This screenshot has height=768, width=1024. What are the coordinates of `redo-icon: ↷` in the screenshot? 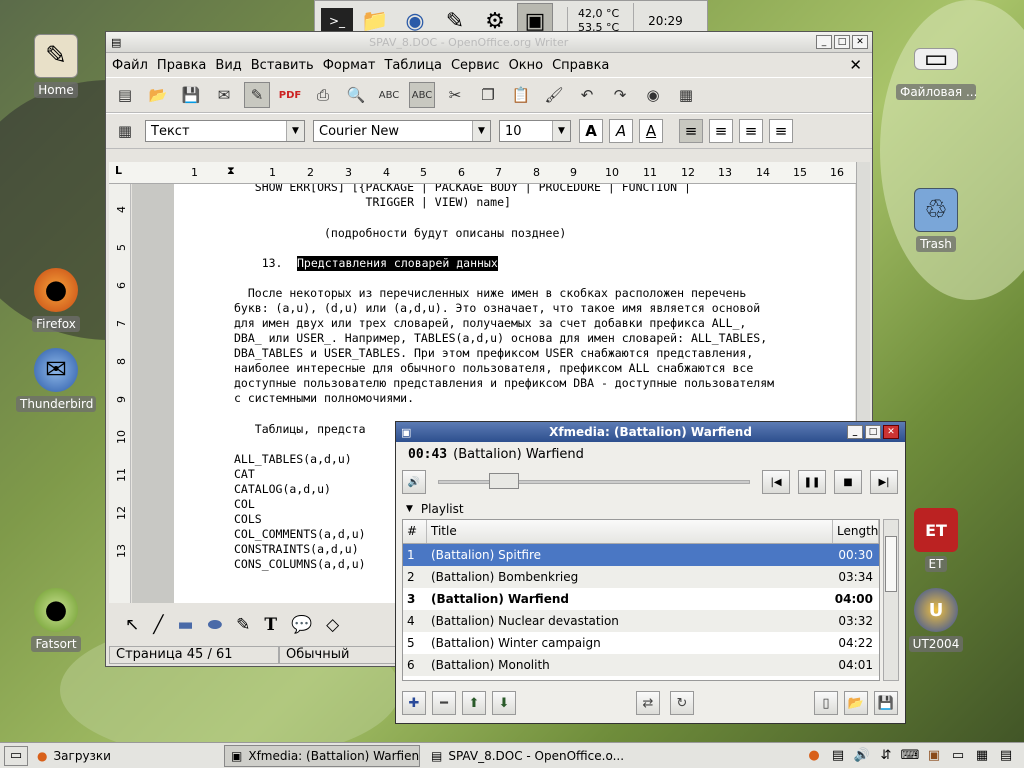 It's located at (620, 95).